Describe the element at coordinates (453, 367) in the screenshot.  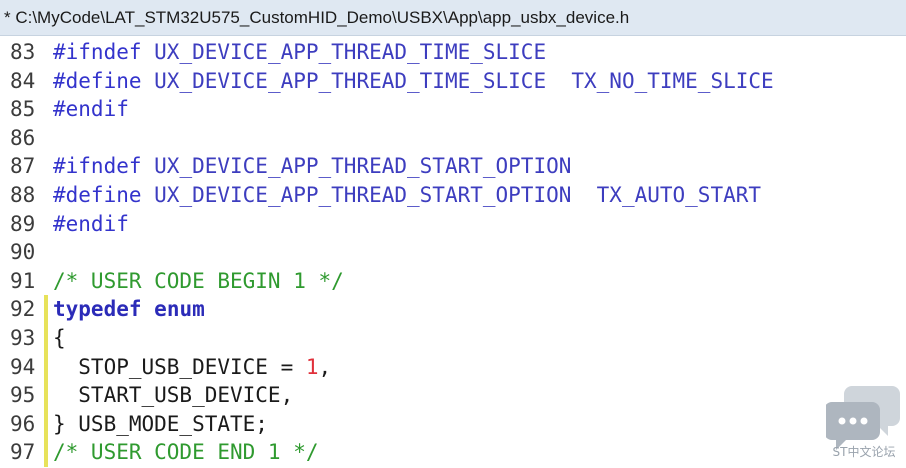
I see `code-line: 94 STOP_USB_DEVICE = 1,` at that location.